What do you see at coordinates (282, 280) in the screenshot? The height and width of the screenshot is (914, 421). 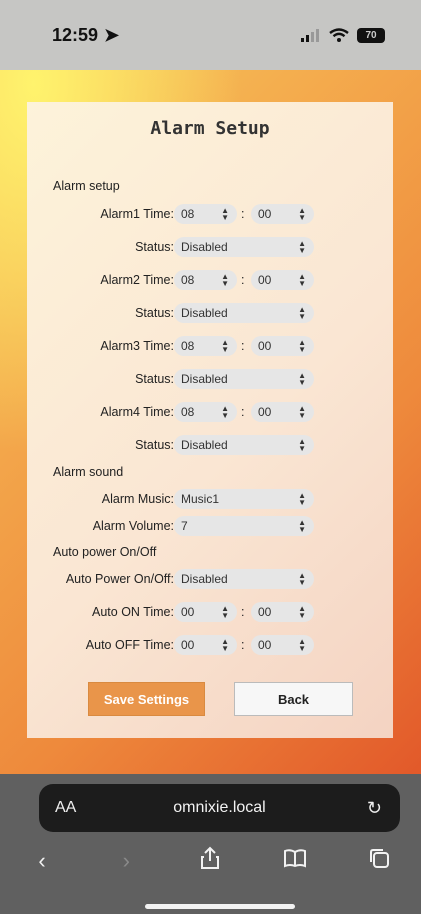 I see `alarm2-minute-select: 00 ▲ ▼` at bounding box center [282, 280].